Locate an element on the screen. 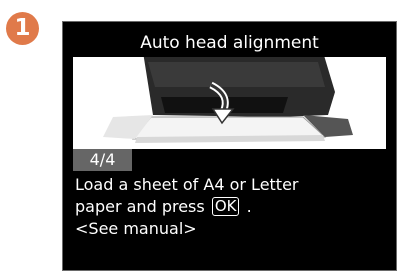 This screenshot has width=399, height=275. page-indicator: 4/4 is located at coordinates (102, 160).